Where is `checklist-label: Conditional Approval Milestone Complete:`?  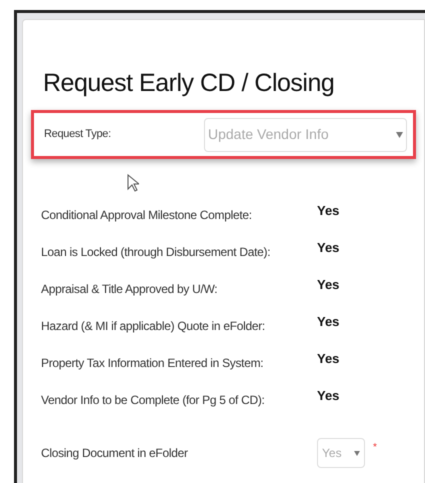
checklist-label: Conditional Approval Milestone Complete: is located at coordinates (147, 215).